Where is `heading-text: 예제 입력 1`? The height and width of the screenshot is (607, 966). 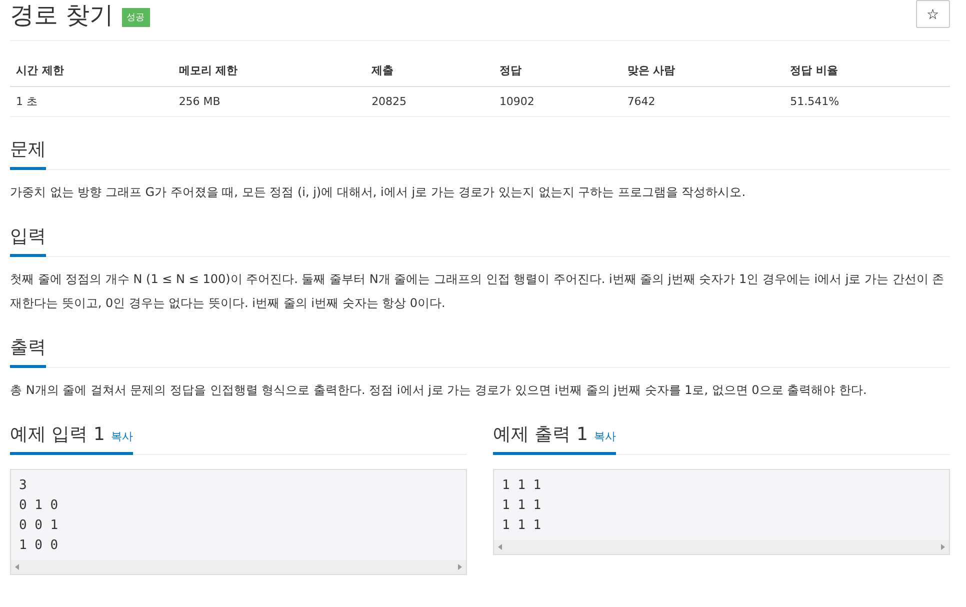
heading-text: 예제 입력 1 is located at coordinates (57, 434).